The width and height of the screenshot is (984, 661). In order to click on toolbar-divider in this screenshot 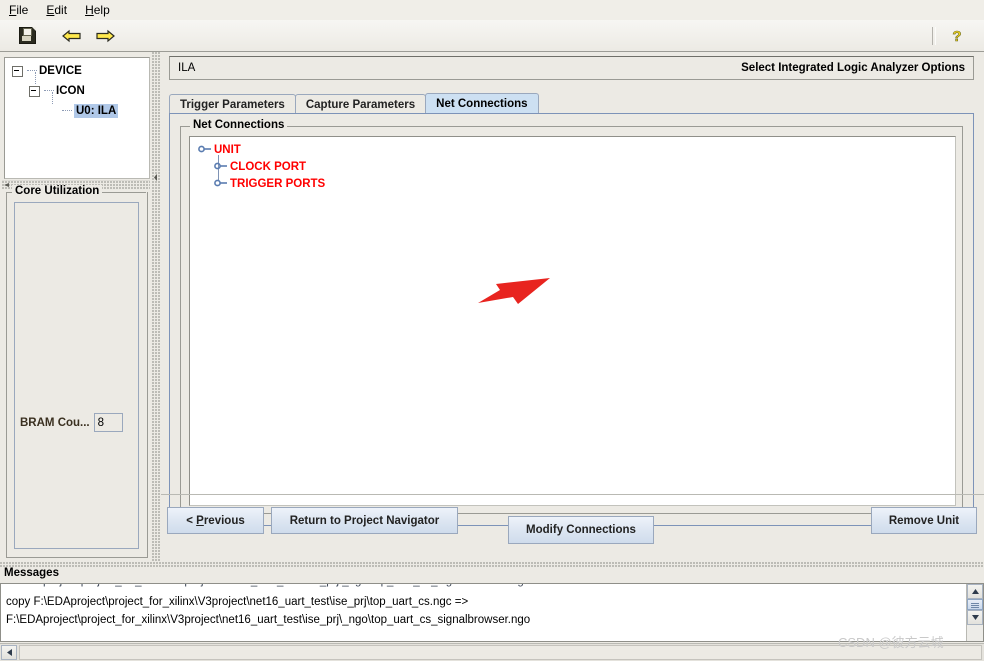, I will do `click(934, 35)`.